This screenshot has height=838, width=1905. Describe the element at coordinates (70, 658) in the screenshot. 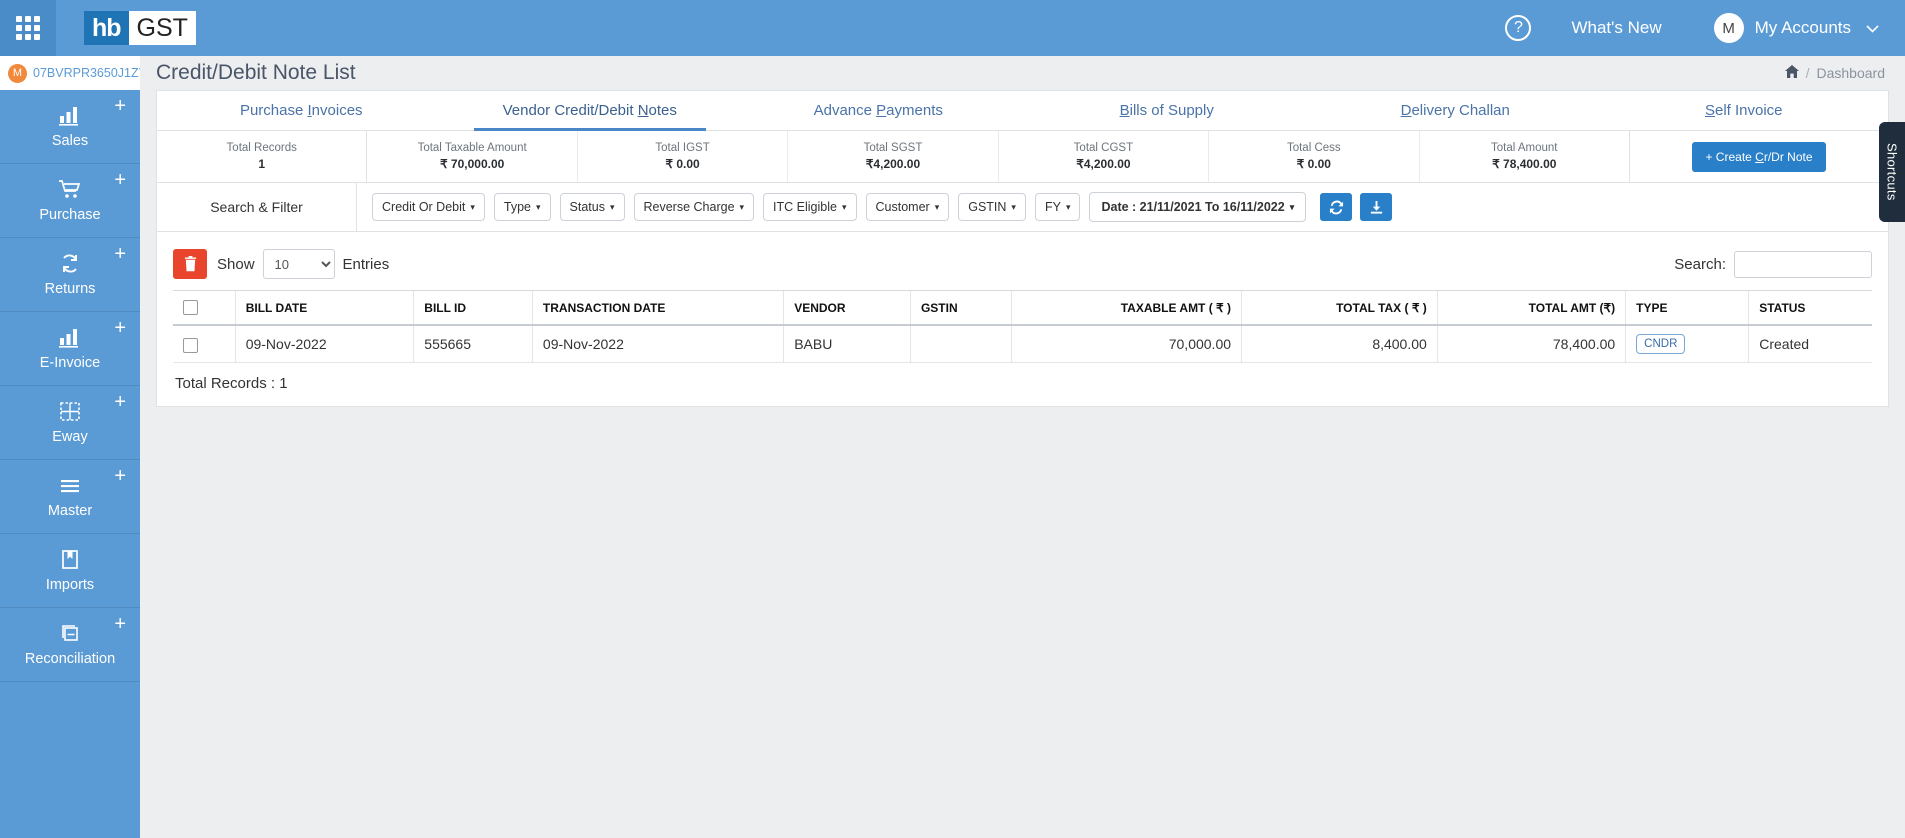

I see `sidebar-item-label: Reconciliation` at that location.